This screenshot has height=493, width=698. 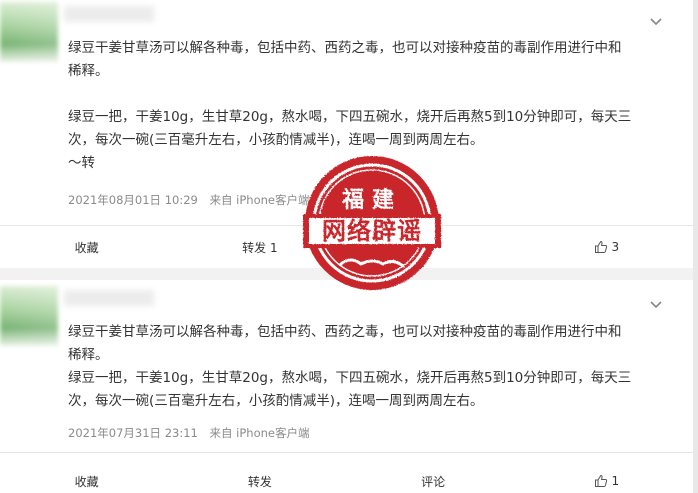 What do you see at coordinates (133, 433) in the screenshot?
I see `post-timestamp: 2021年07月31日 23:11` at bounding box center [133, 433].